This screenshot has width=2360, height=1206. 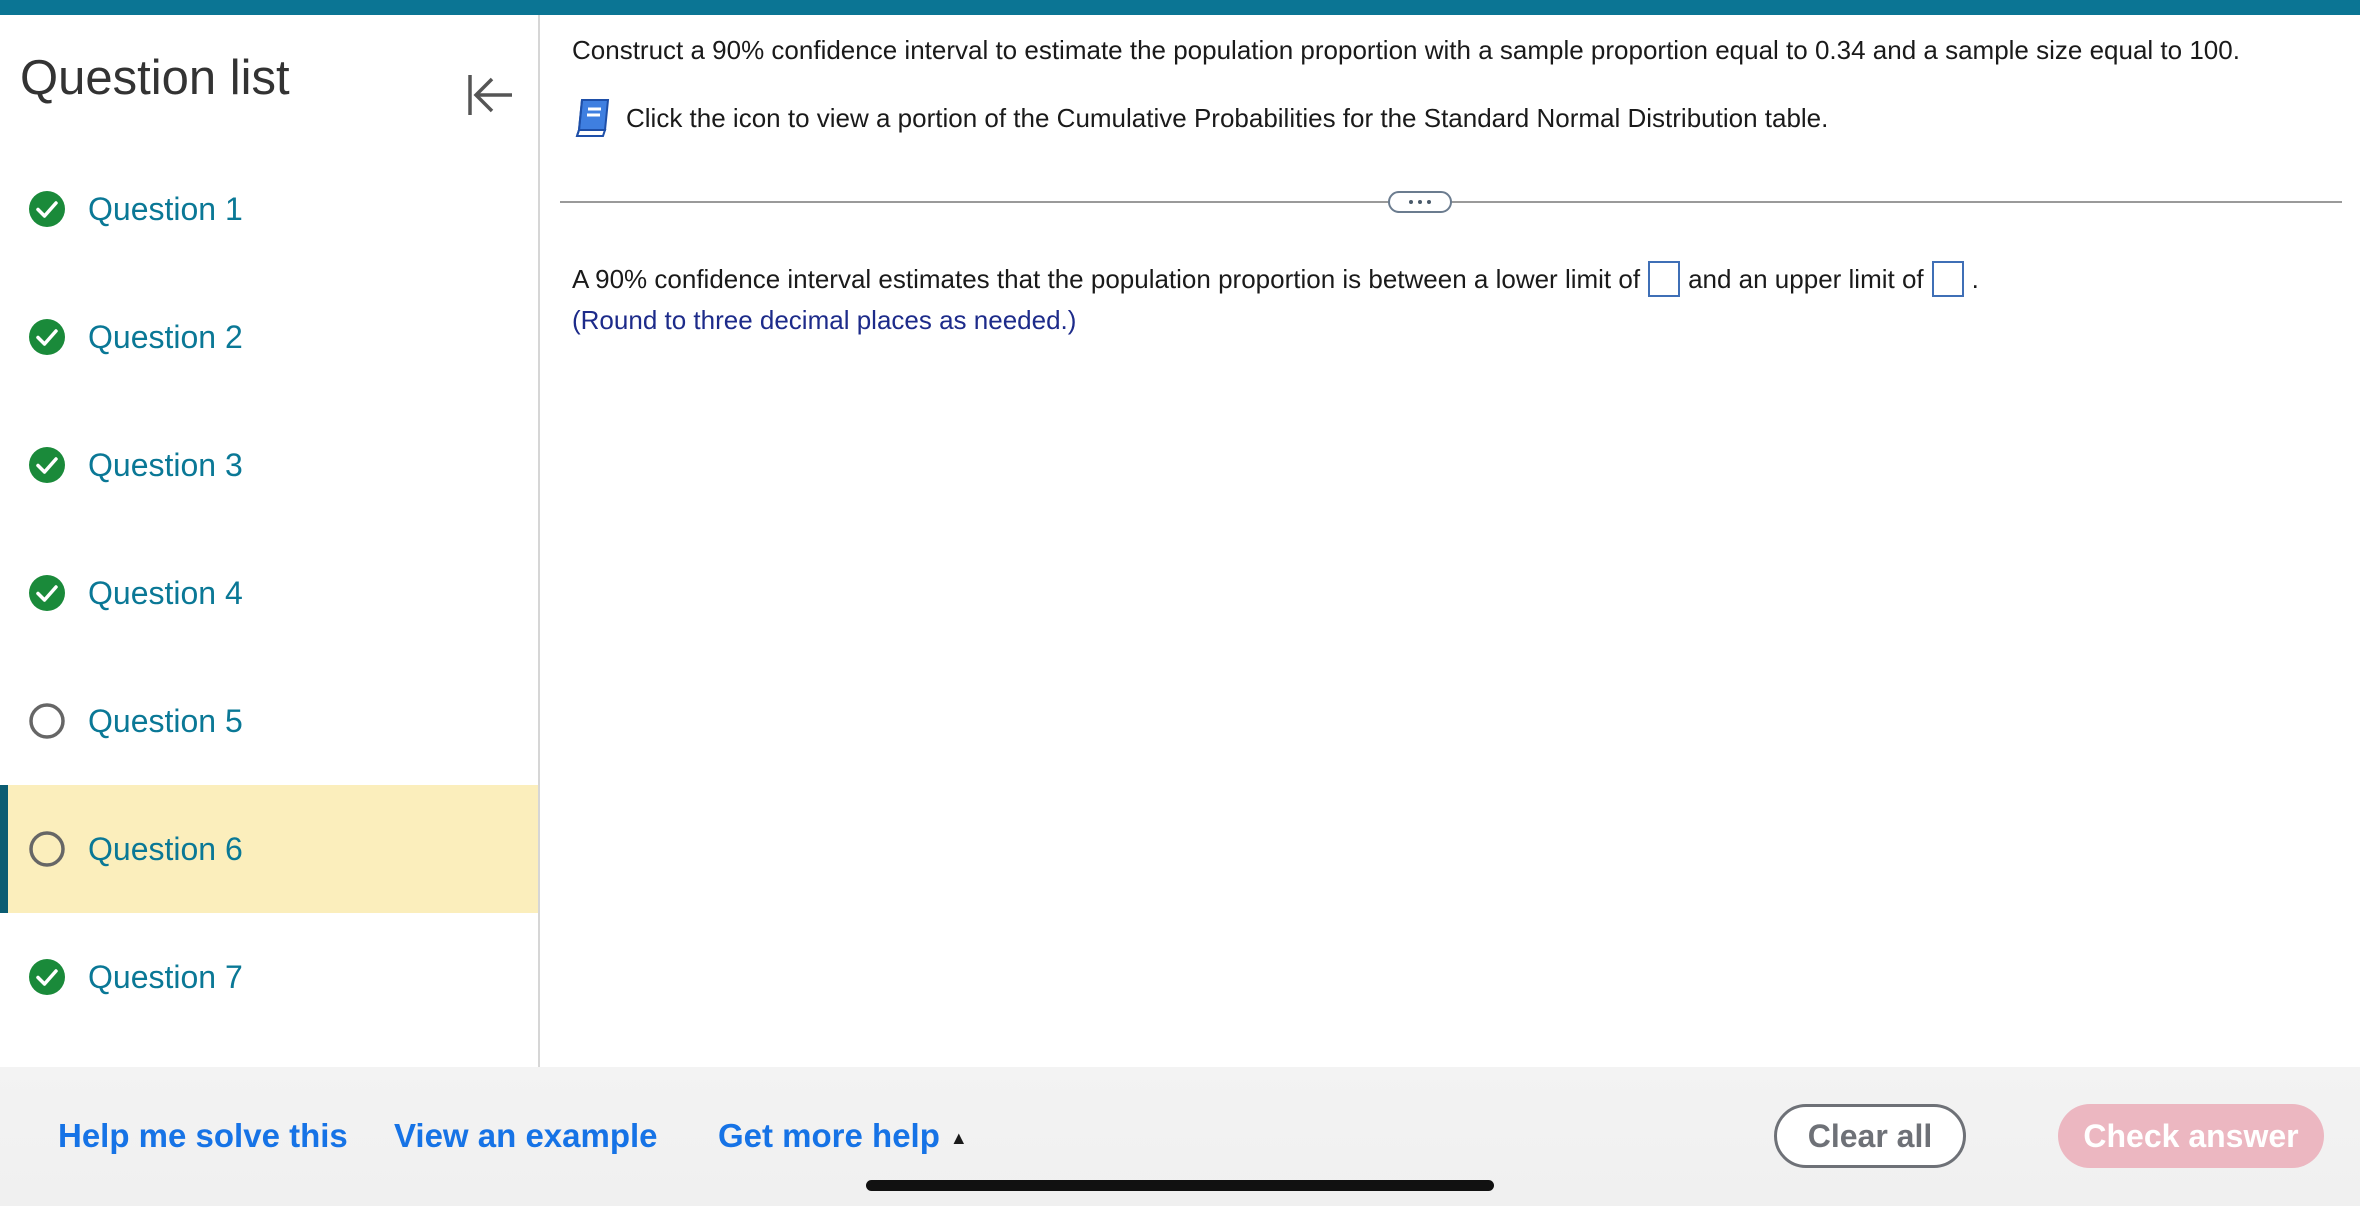 I want to click on question-label: Question 4, so click(x=165, y=592).